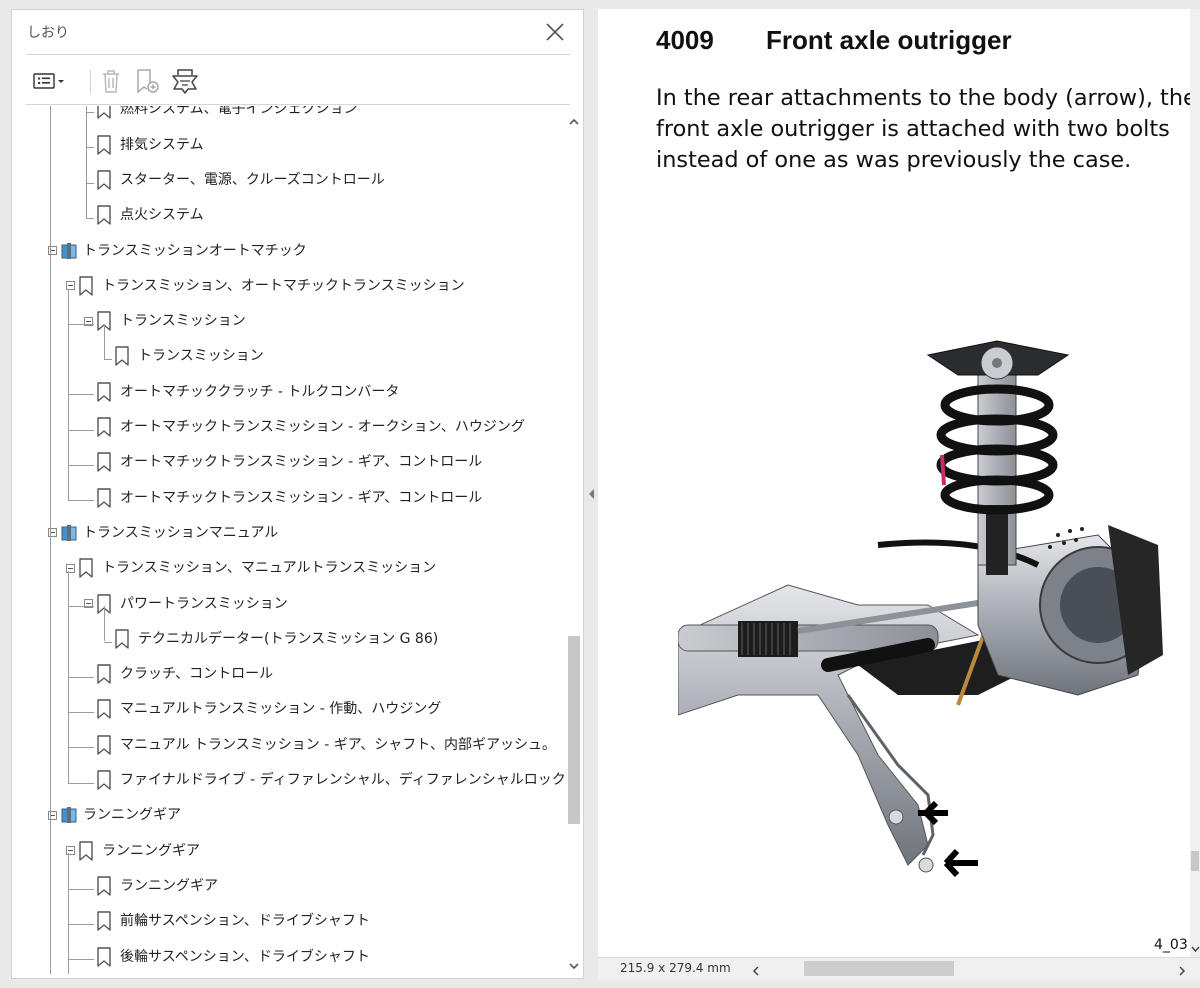 The height and width of the screenshot is (988, 1200). Describe the element at coordinates (297, 32) in the screenshot. I see `panel-header: しおり` at that location.